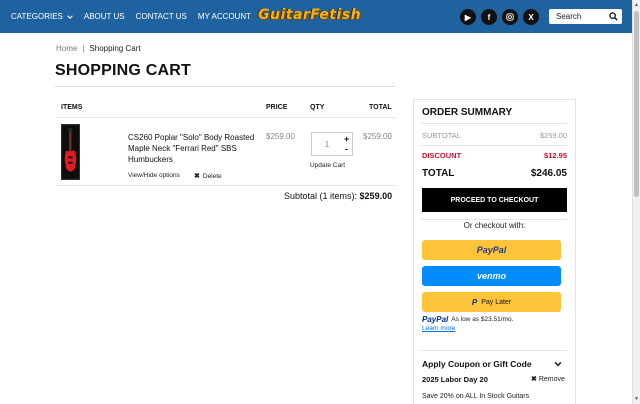 This screenshot has height=404, width=640. What do you see at coordinates (494, 173) in the screenshot?
I see `summary-total-row: TOTAL $246.05` at bounding box center [494, 173].